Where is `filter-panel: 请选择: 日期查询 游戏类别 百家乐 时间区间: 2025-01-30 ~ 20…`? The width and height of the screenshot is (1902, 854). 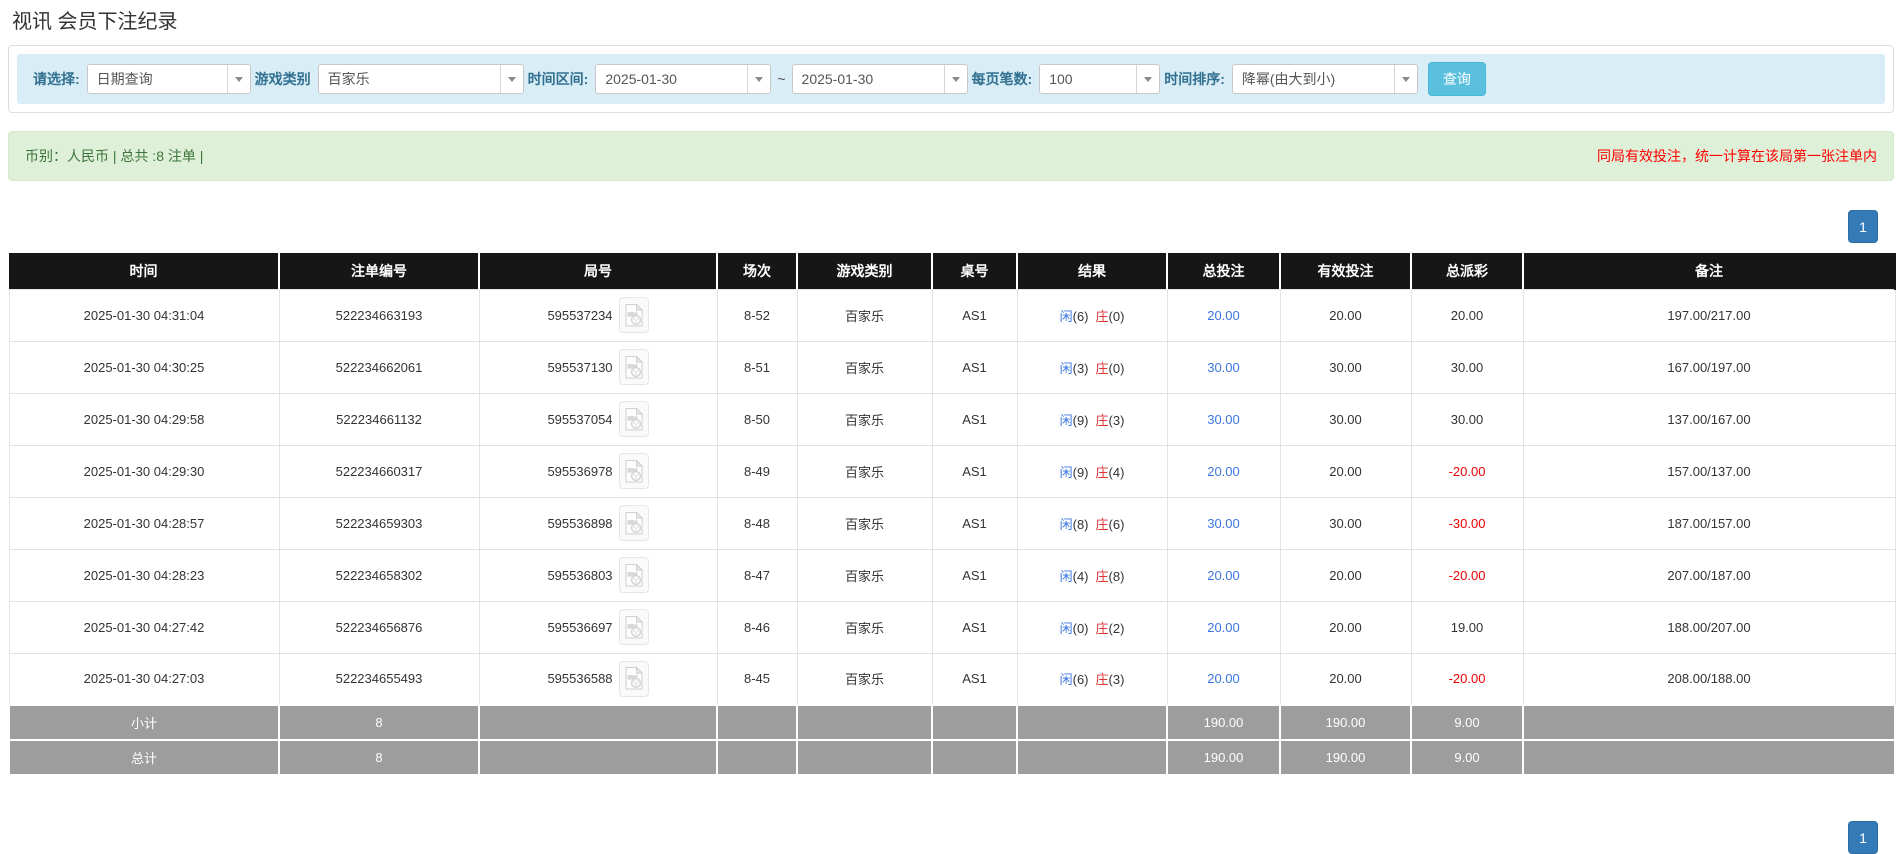
filter-panel: 请选择: 日期查询 游戏类别 百家乐 时间区间: 2025-01-30 ~ 20… is located at coordinates (951, 79).